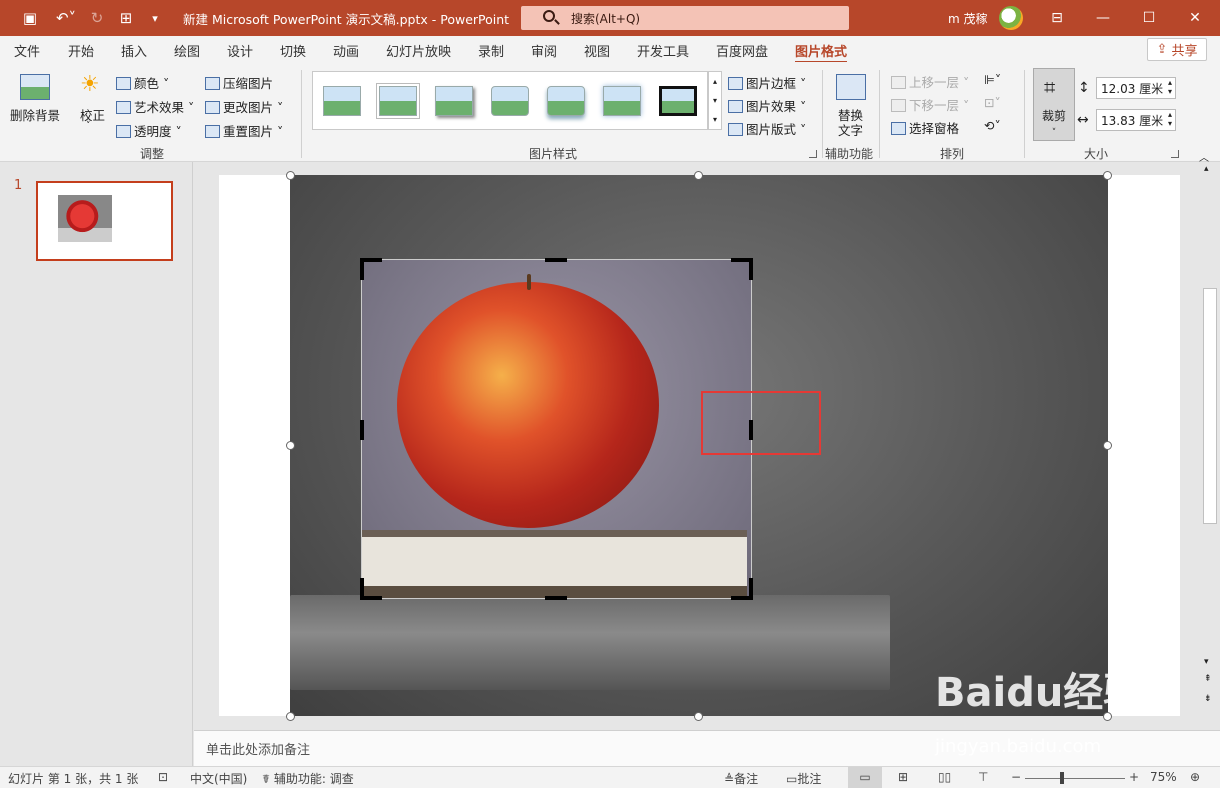 The height and width of the screenshot is (788, 1220). I want to click on alt-text-icon, so click(851, 87).